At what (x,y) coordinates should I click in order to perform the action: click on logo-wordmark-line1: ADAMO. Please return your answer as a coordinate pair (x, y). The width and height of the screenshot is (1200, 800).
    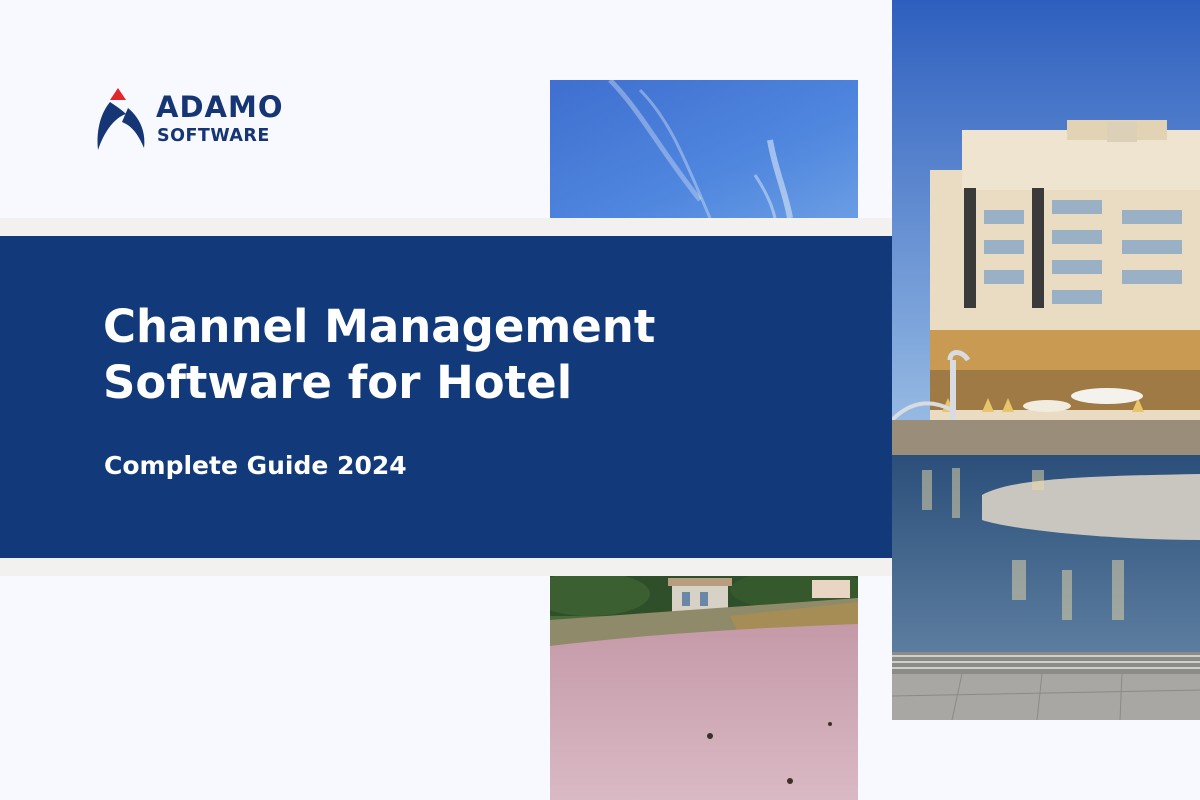
    Looking at the image, I should click on (220, 107).